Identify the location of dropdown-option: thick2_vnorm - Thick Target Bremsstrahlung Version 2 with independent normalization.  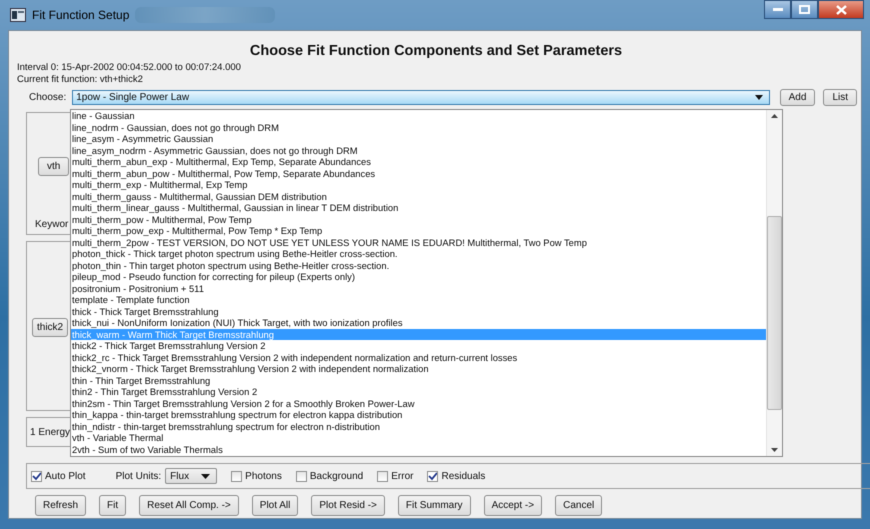
(418, 368).